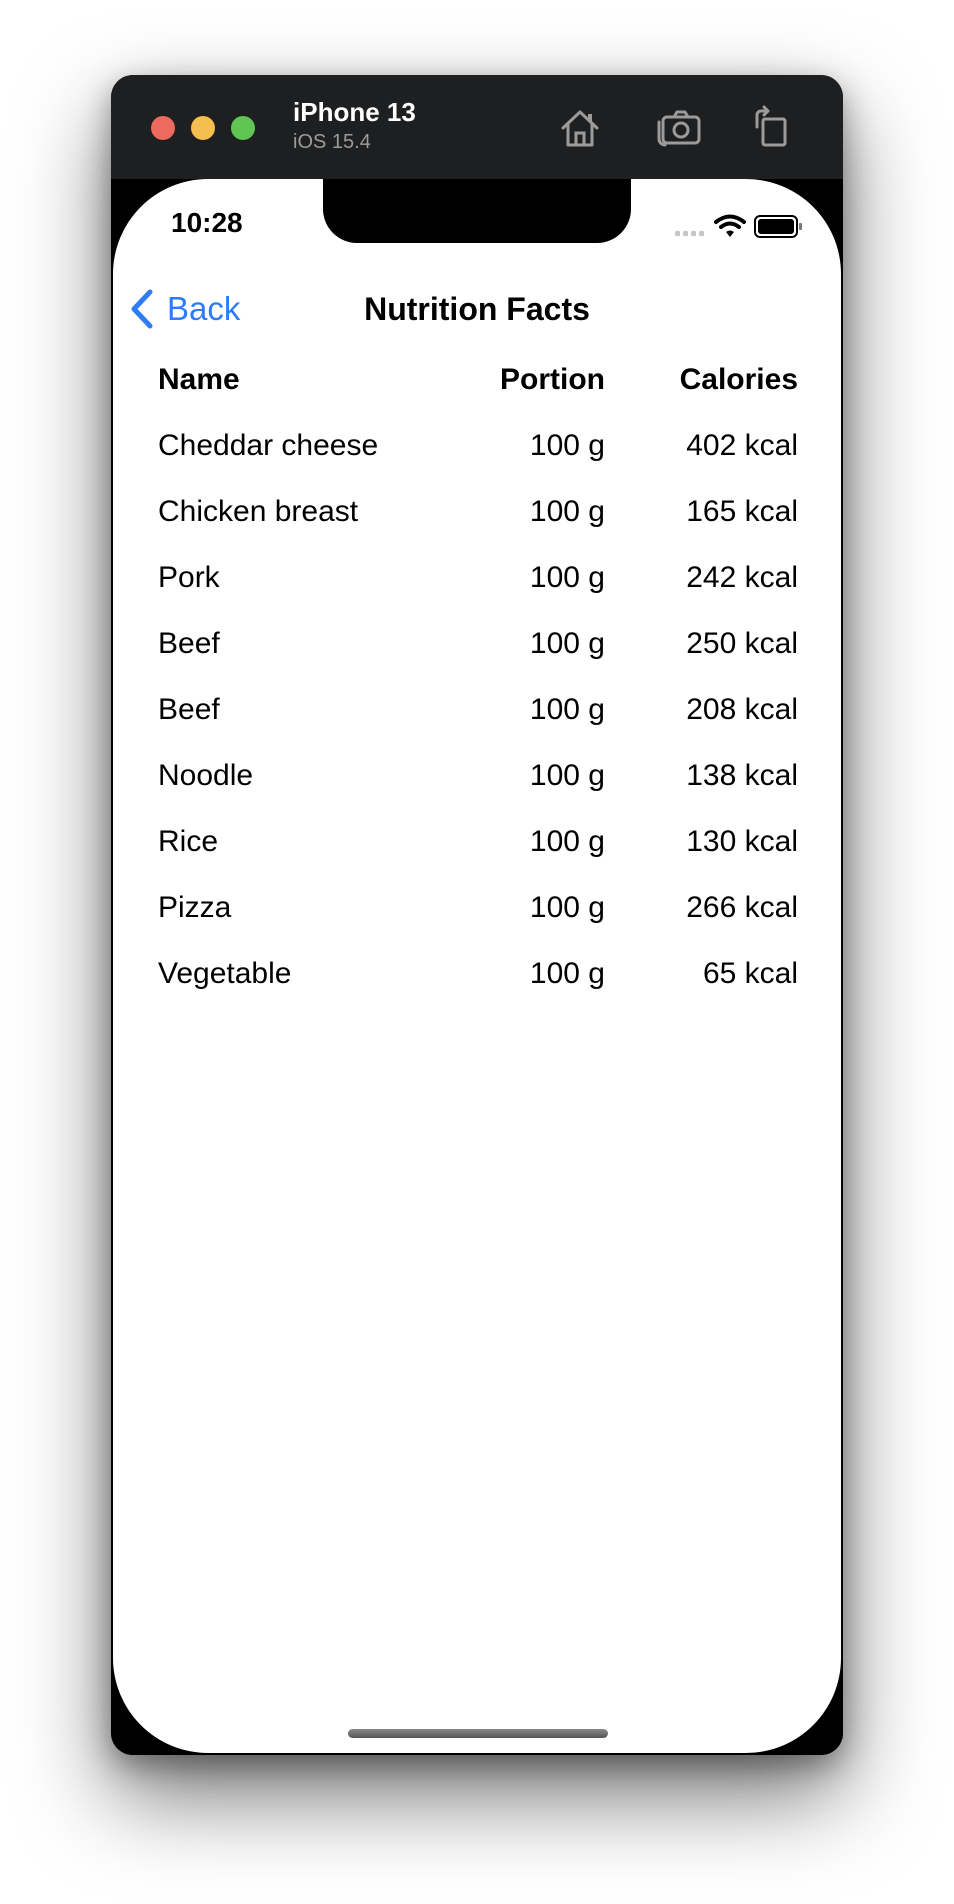  Describe the element at coordinates (478, 512) in the screenshot. I see `table-row: Chicken breast 100 g 165 kcal` at that location.